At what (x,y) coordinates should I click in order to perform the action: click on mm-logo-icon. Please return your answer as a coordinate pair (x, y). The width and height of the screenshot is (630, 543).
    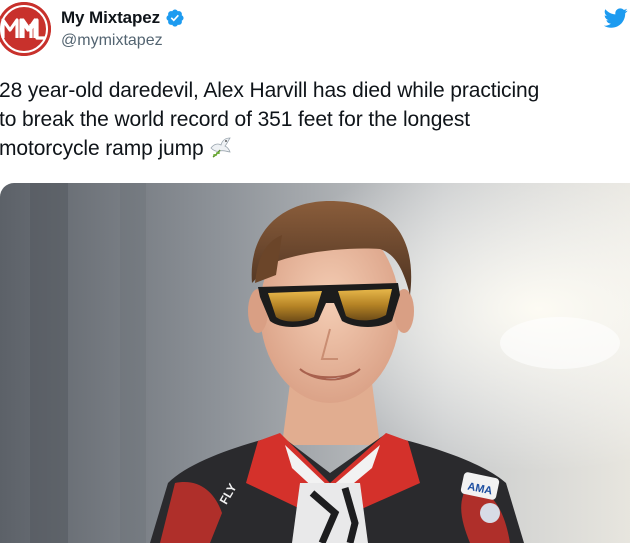
    Looking at the image, I should click on (25, 29).